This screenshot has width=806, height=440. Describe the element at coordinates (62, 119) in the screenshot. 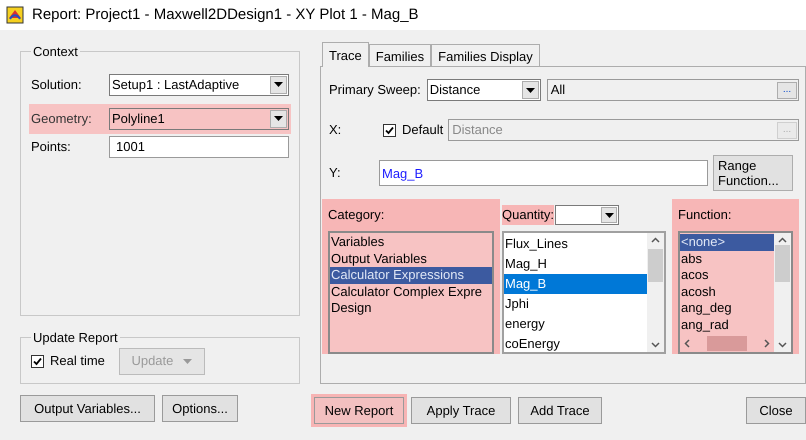

I see `field-label: Geometry:` at that location.